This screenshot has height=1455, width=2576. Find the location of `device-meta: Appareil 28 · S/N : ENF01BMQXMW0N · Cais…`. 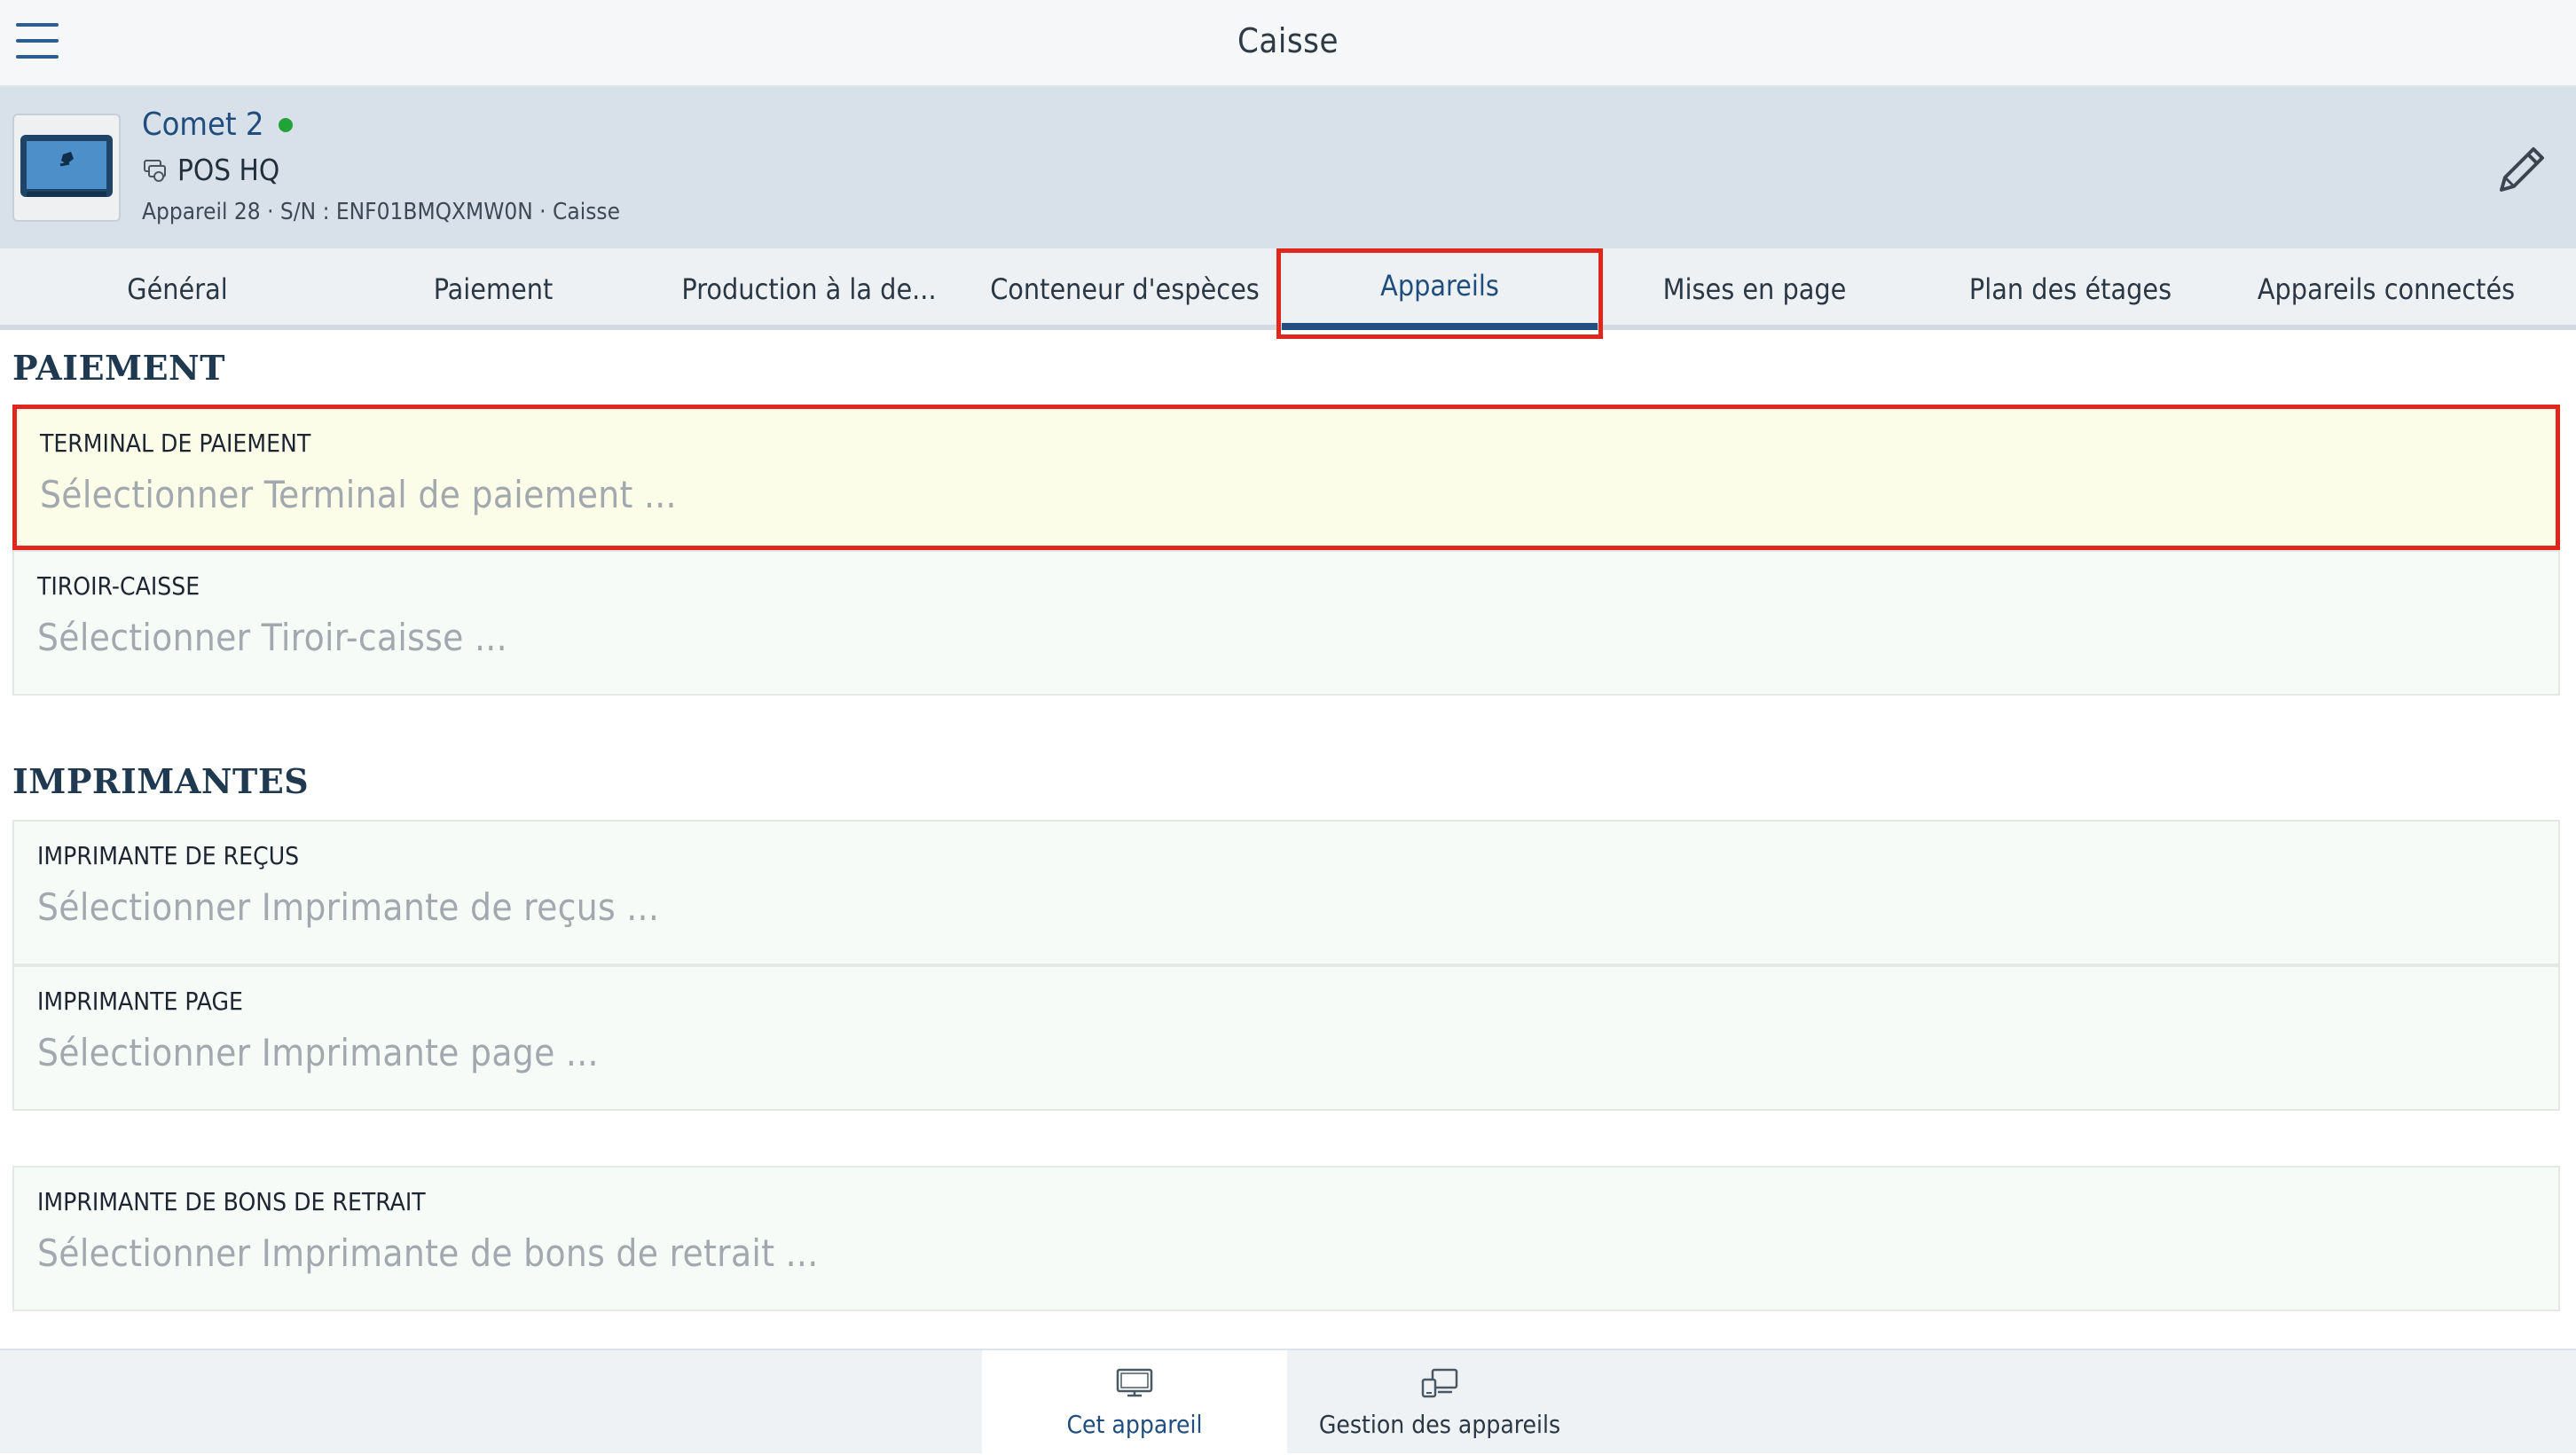

device-meta: Appareil 28 · S/N : ENF01BMQXMW0N · Cais… is located at coordinates (381, 212).